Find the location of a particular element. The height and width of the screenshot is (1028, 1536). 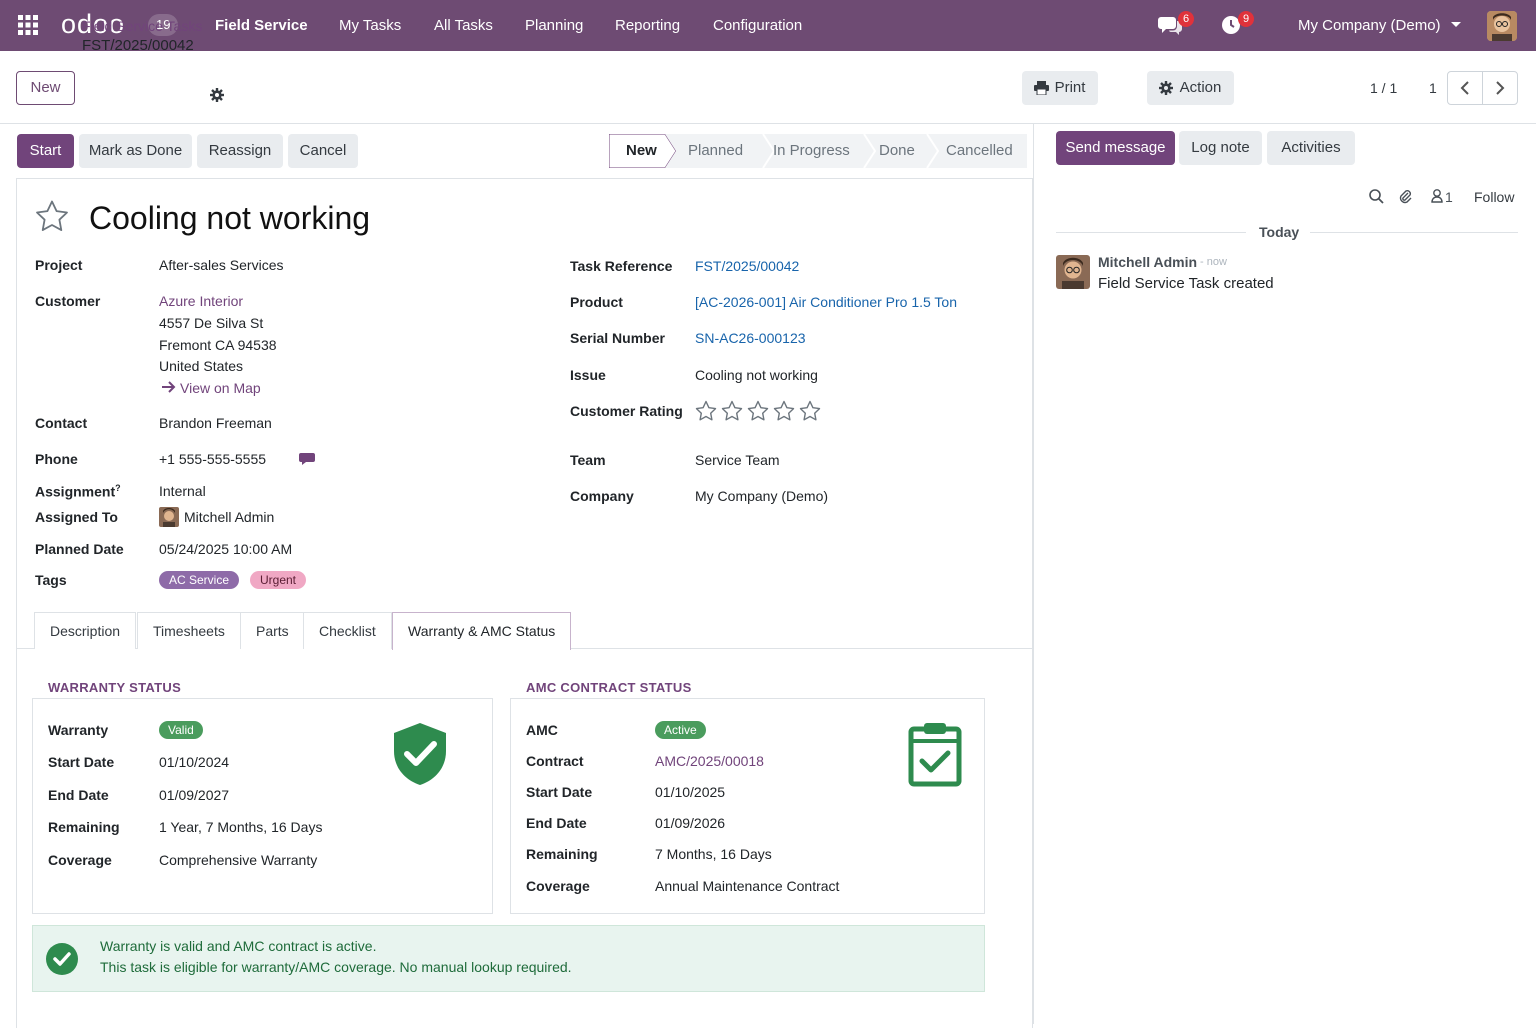

date-separator: Today is located at coordinates (1279, 232).